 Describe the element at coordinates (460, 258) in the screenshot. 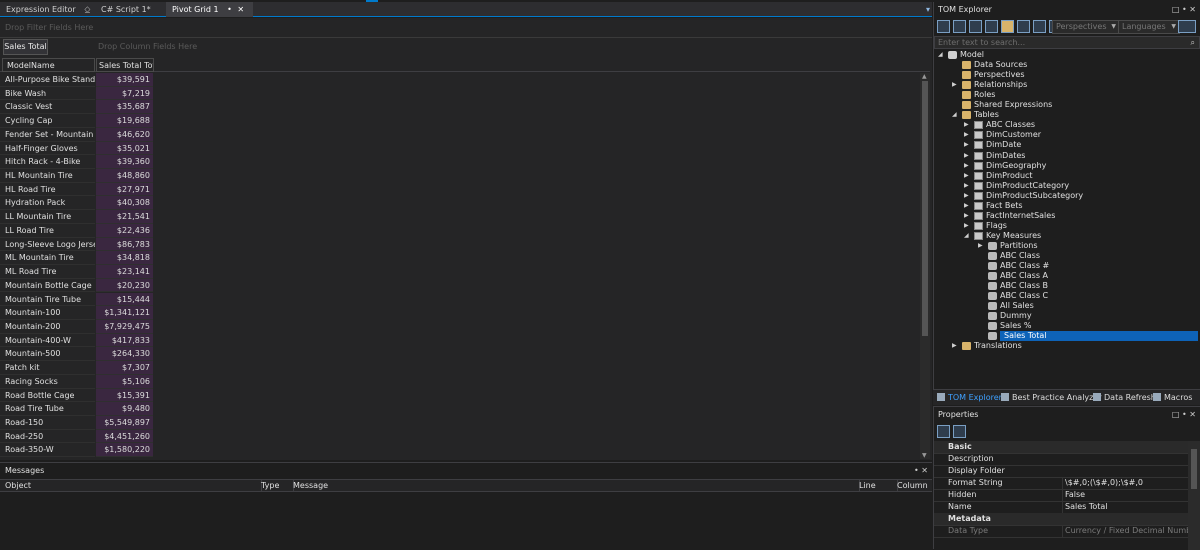

I see `pivot-row: ML Mountain Tire $34,818` at that location.